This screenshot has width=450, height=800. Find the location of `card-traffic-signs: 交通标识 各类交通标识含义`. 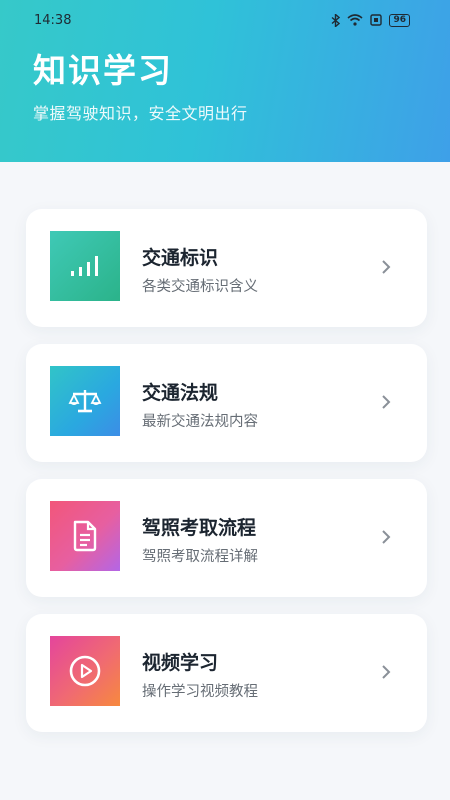

card-traffic-signs: 交通标识 各类交通标识含义 is located at coordinates (226, 268).